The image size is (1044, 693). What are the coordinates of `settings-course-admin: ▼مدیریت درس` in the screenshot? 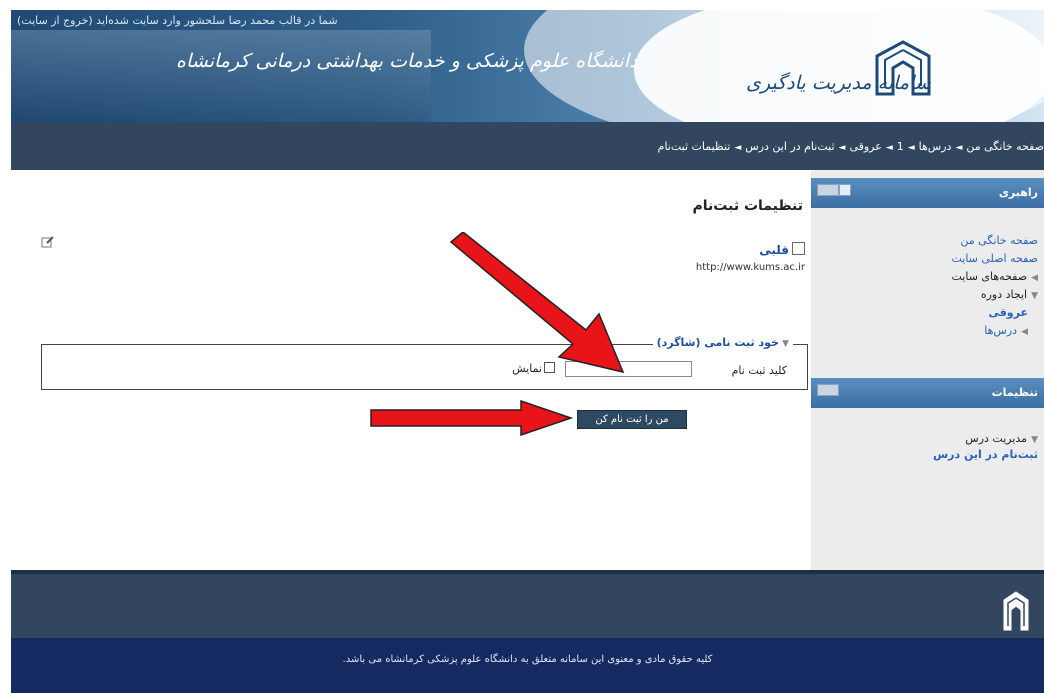 It's located at (1001, 438).